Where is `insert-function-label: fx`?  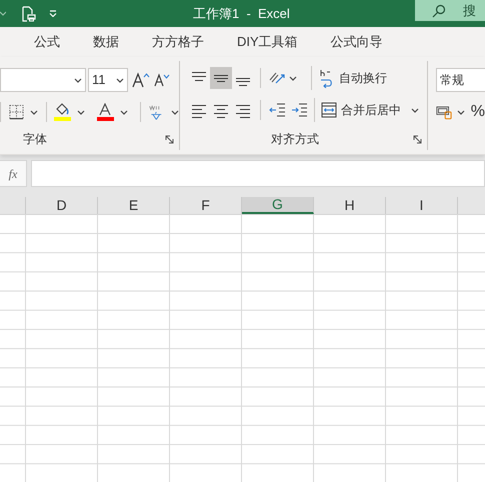 insert-function-label: fx is located at coordinates (13, 174).